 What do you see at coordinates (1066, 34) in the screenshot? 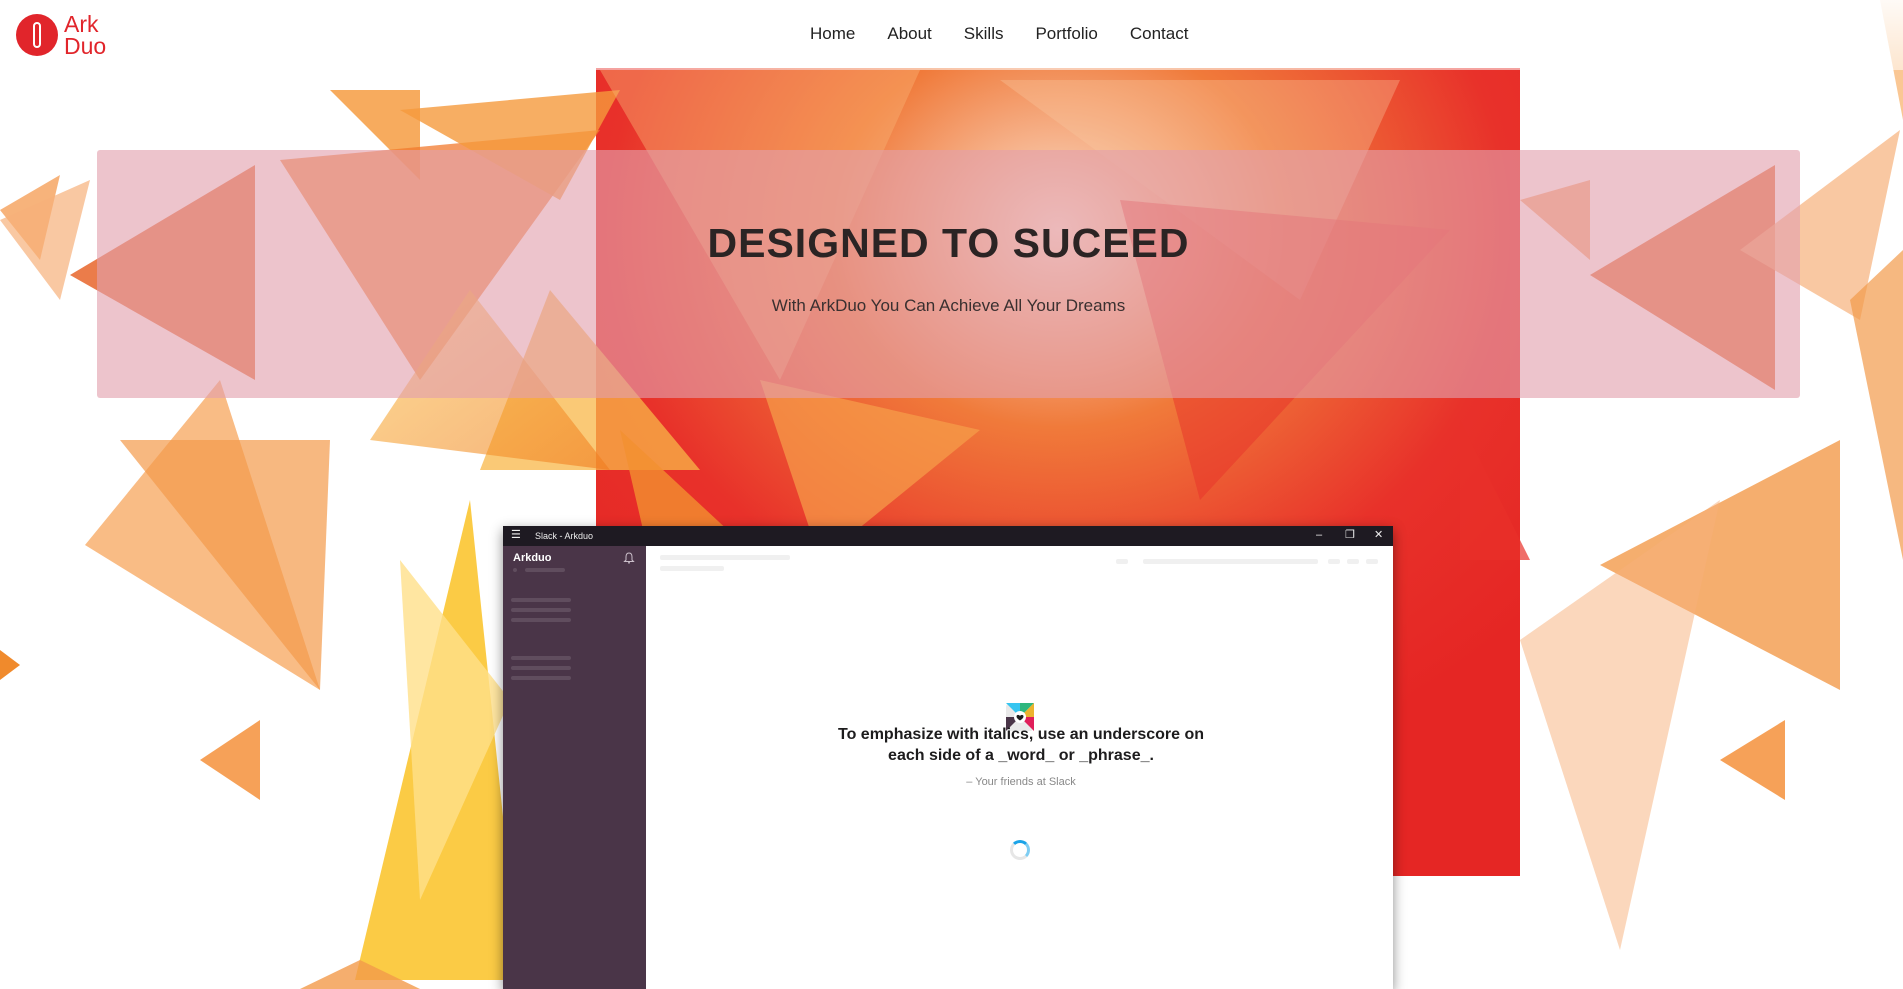
I see `nav-portfolio: Portfolio` at bounding box center [1066, 34].